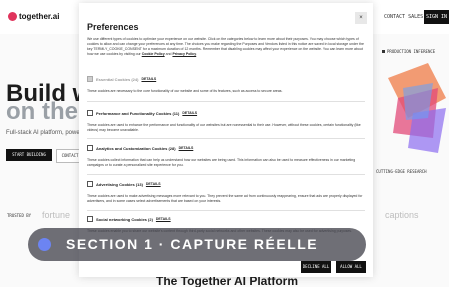 The height and width of the screenshot is (287, 449). What do you see at coordinates (192, 244) in the screenshot?
I see `banner-text: SECTION 1 · CAPTURE RÉELLE` at bounding box center [192, 244].